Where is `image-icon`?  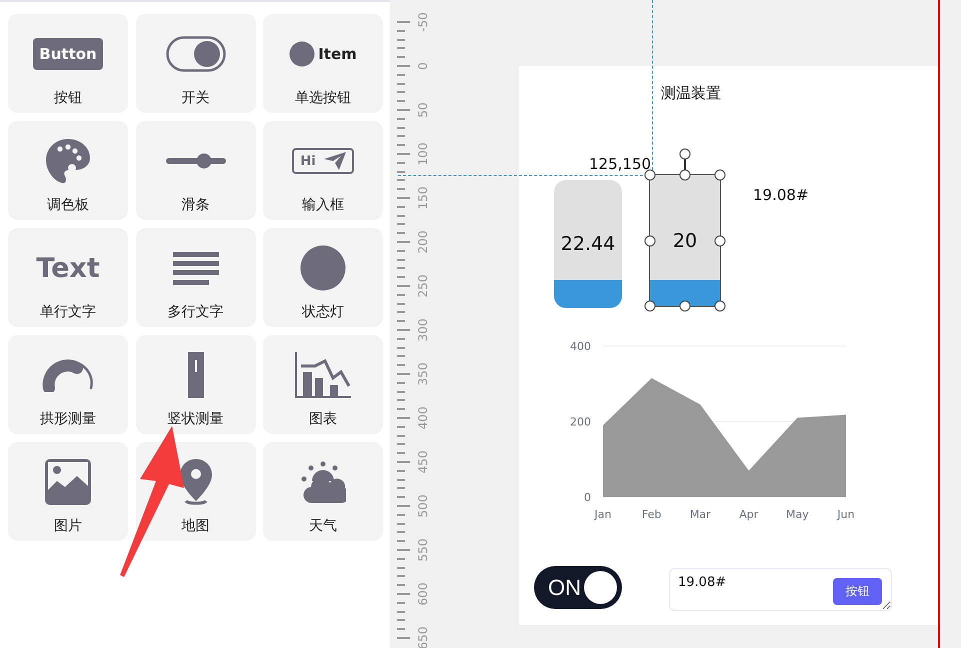
image-icon is located at coordinates (68, 482).